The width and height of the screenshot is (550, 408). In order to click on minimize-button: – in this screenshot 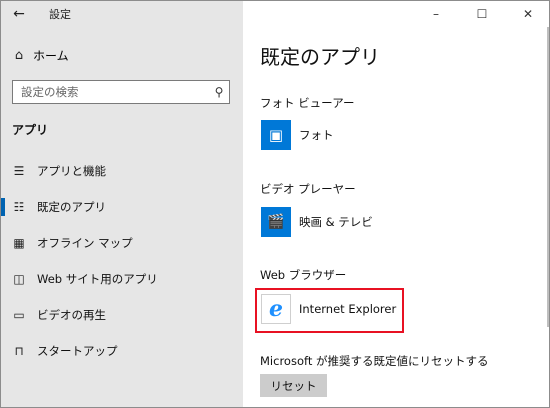, I will do `click(436, 14)`.